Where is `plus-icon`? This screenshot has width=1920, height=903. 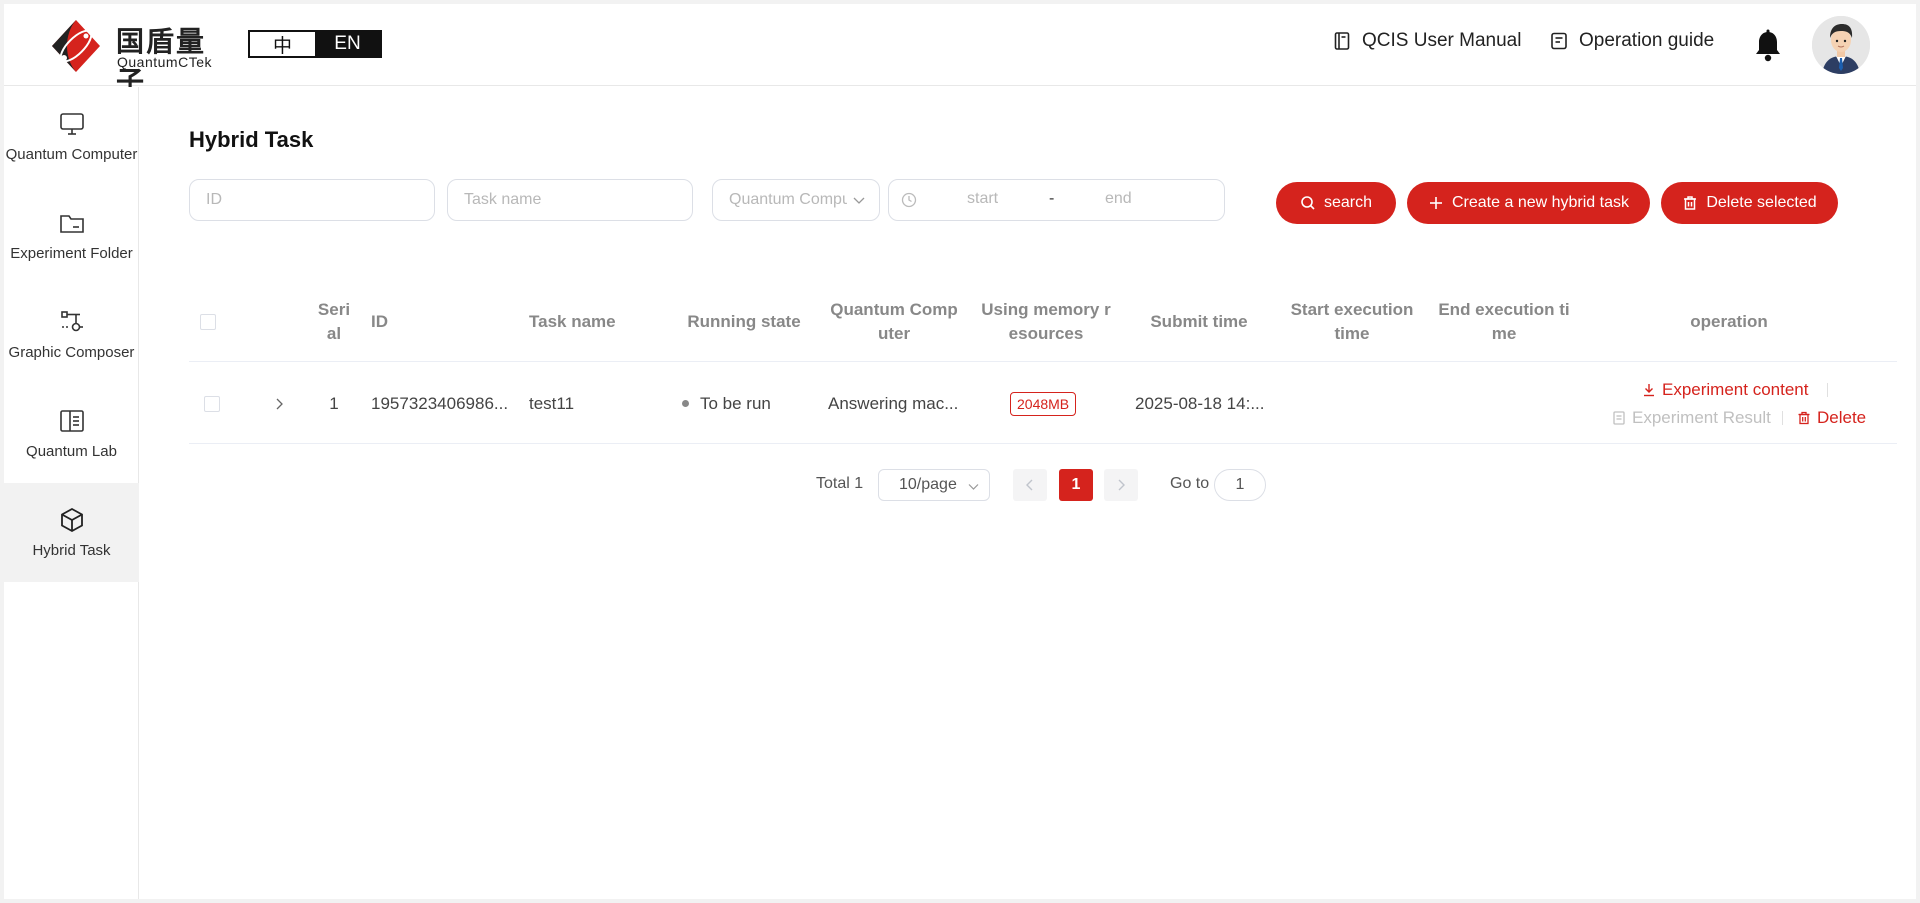
plus-icon is located at coordinates (1436, 203).